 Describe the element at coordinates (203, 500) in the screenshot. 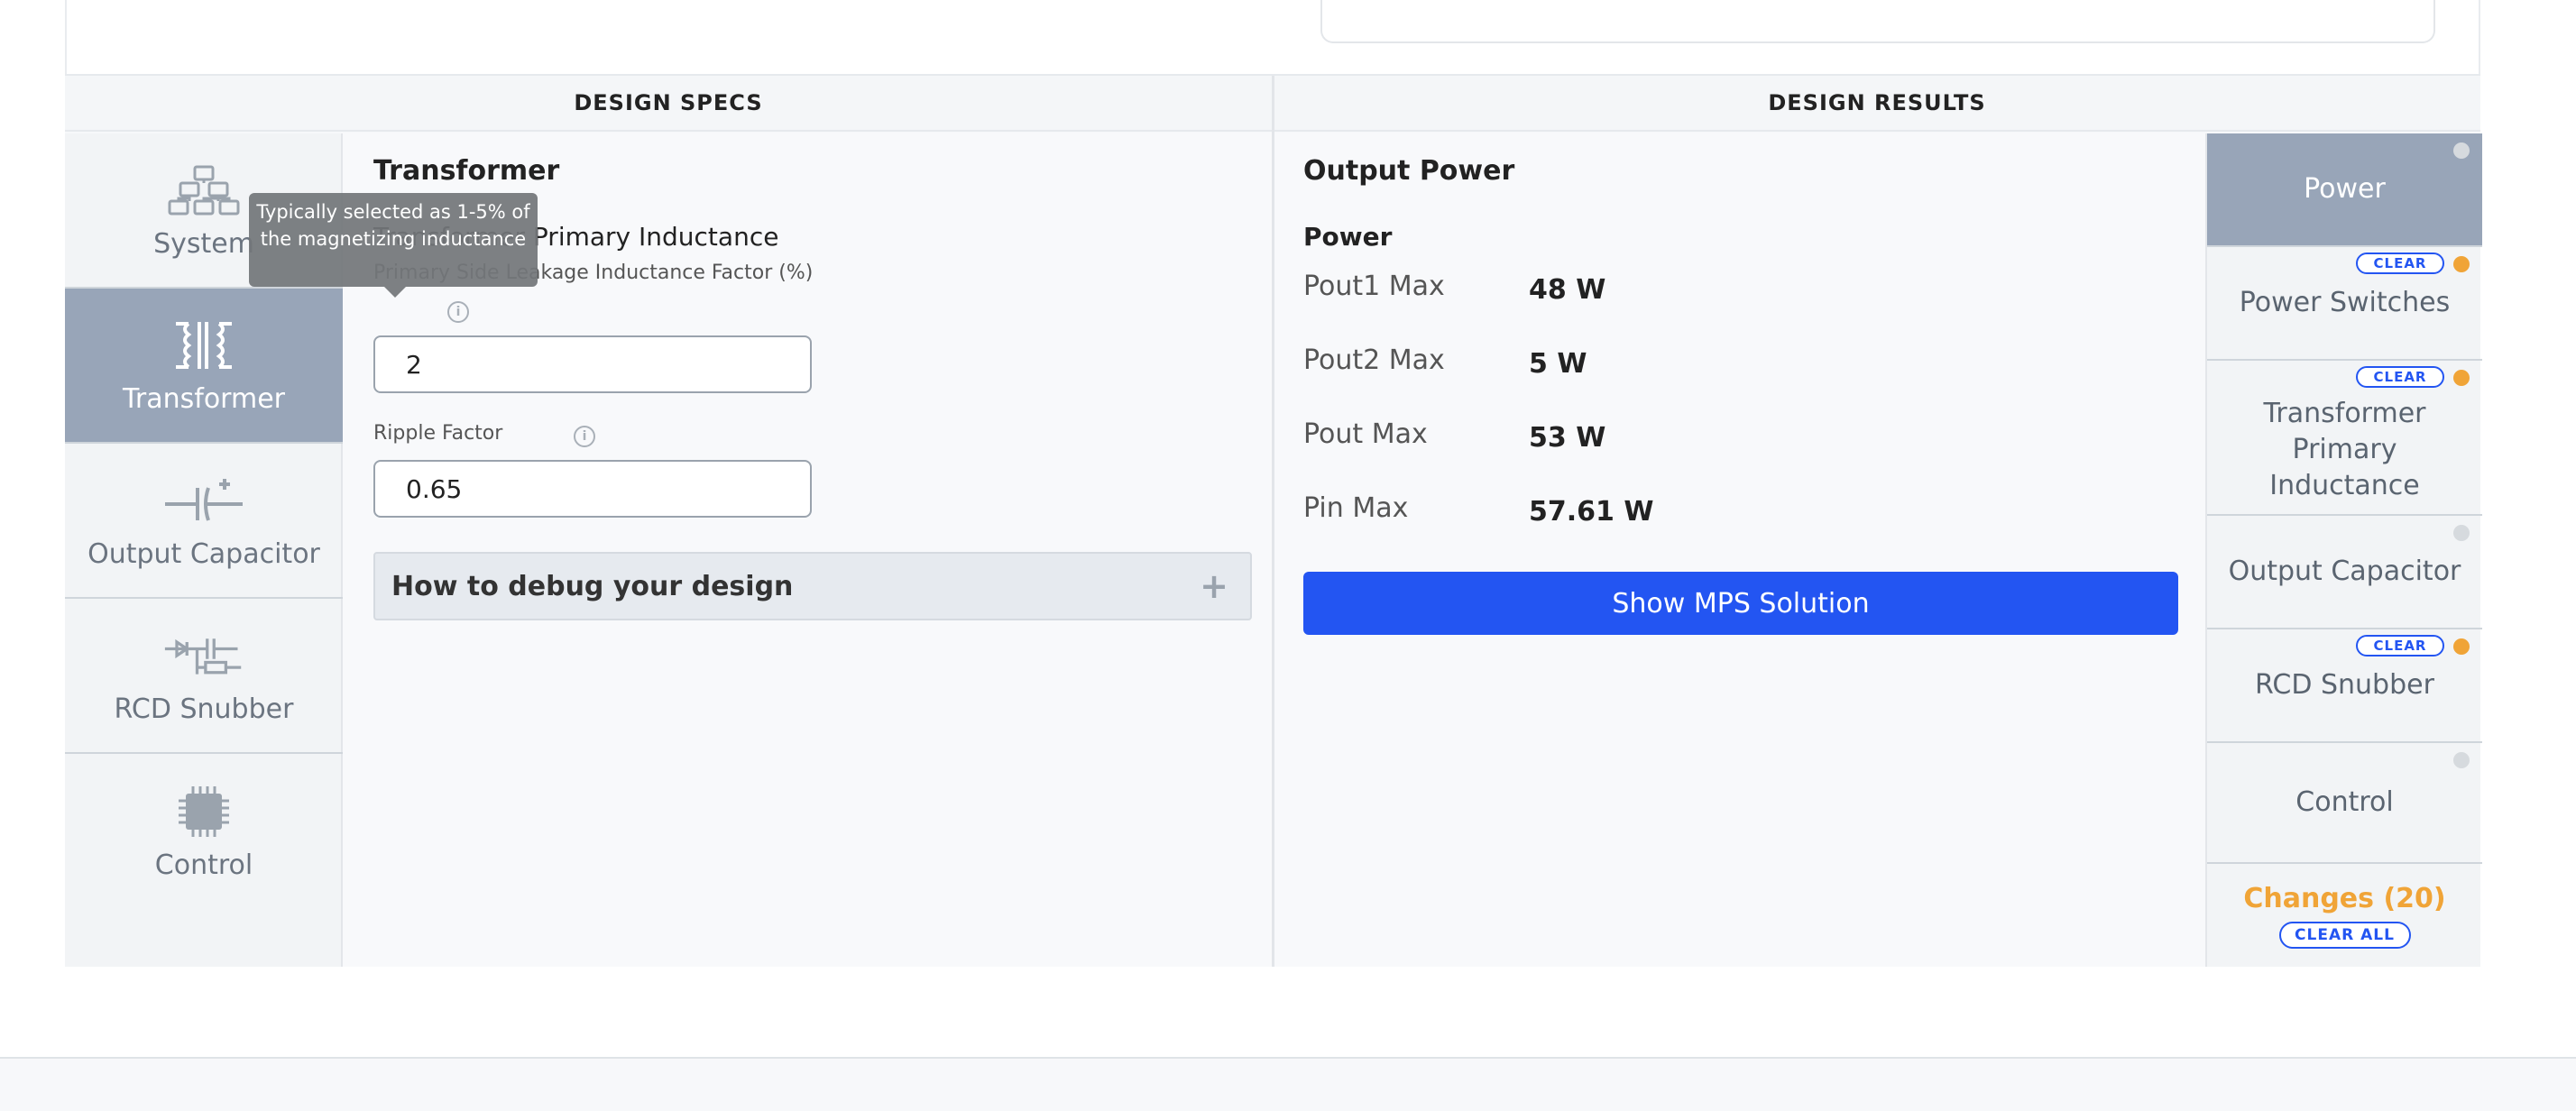

I see `capacitor-icon` at that location.